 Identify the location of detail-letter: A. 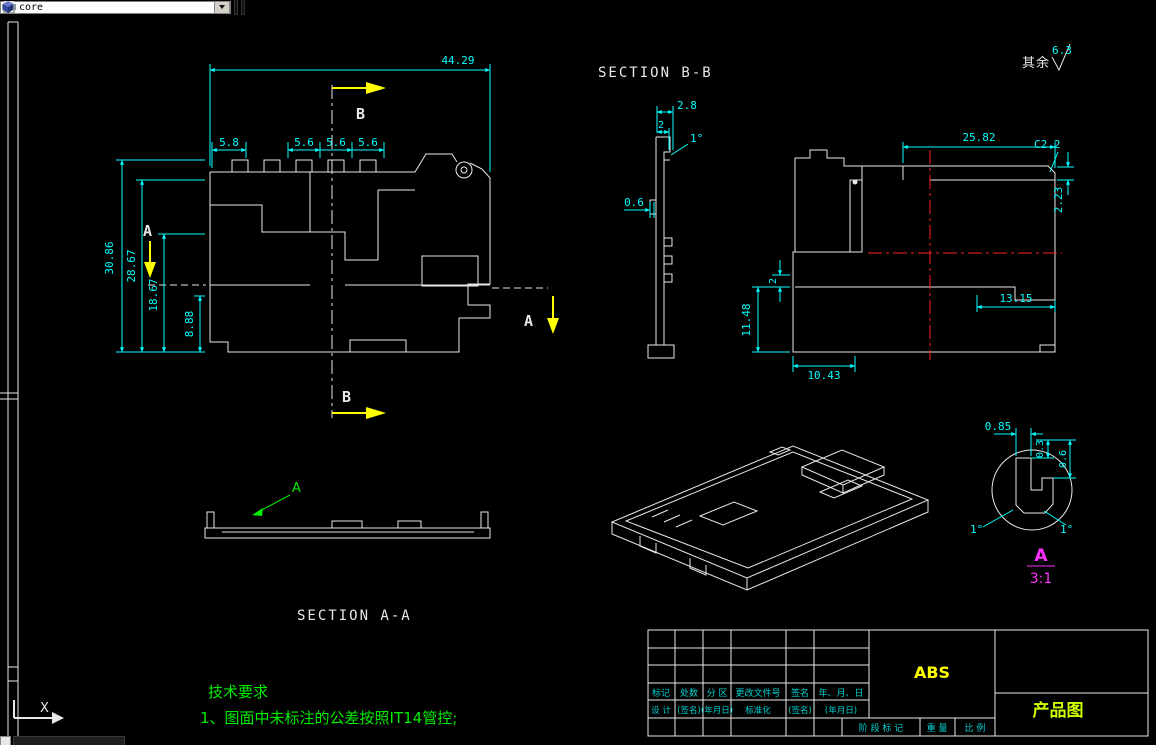
(1041, 556).